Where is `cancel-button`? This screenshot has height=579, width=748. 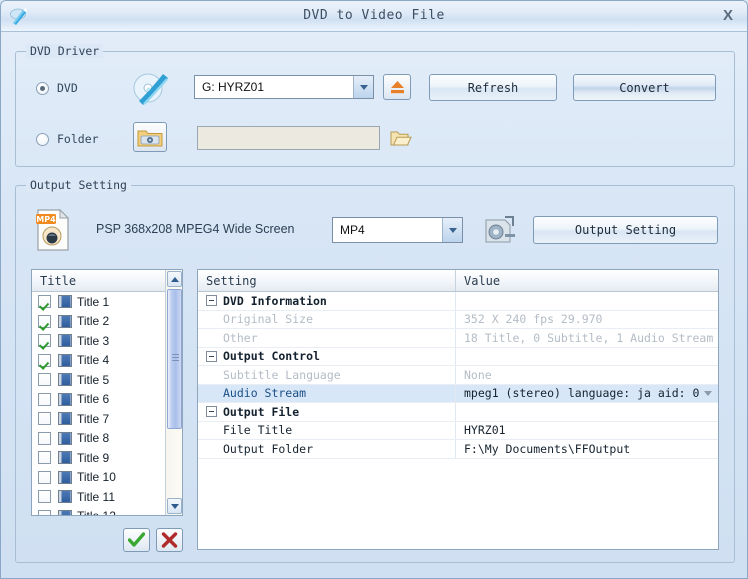 cancel-button is located at coordinates (169, 540).